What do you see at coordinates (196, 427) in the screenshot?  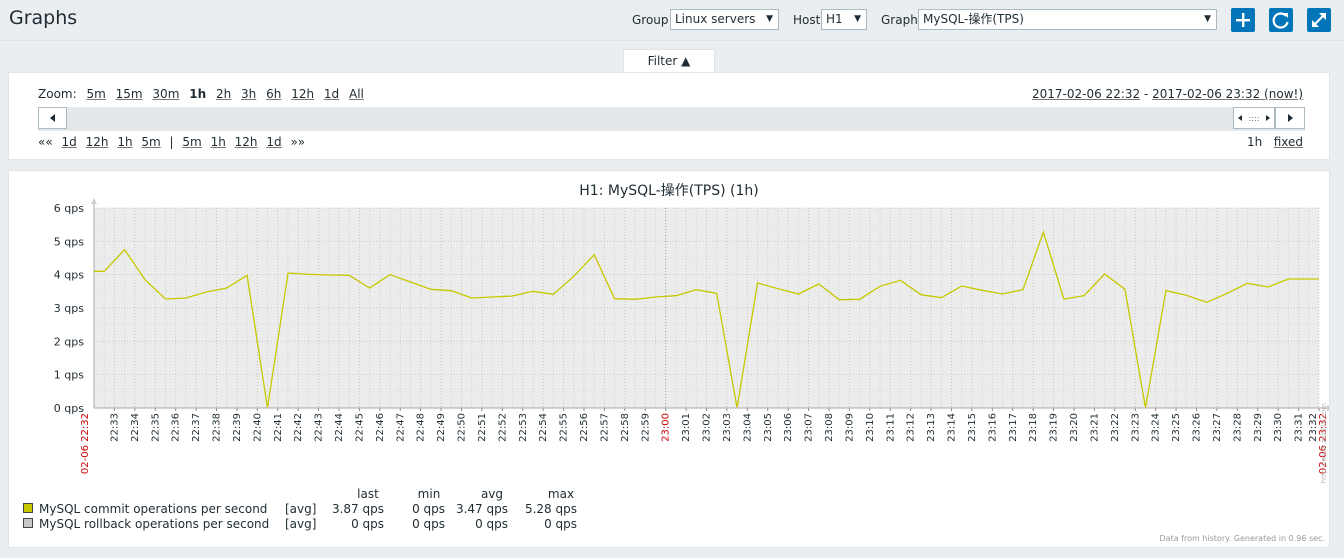 I see `x-tick-label: 22:37` at bounding box center [196, 427].